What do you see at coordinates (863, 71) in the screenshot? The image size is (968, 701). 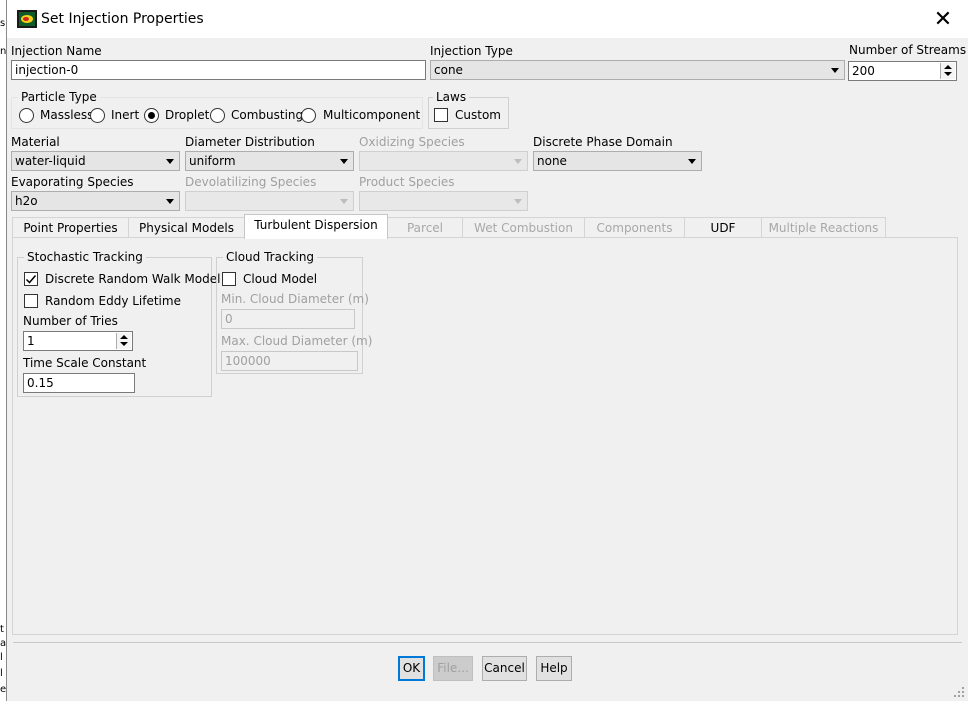 I see `num-streams-value: 200` at bounding box center [863, 71].